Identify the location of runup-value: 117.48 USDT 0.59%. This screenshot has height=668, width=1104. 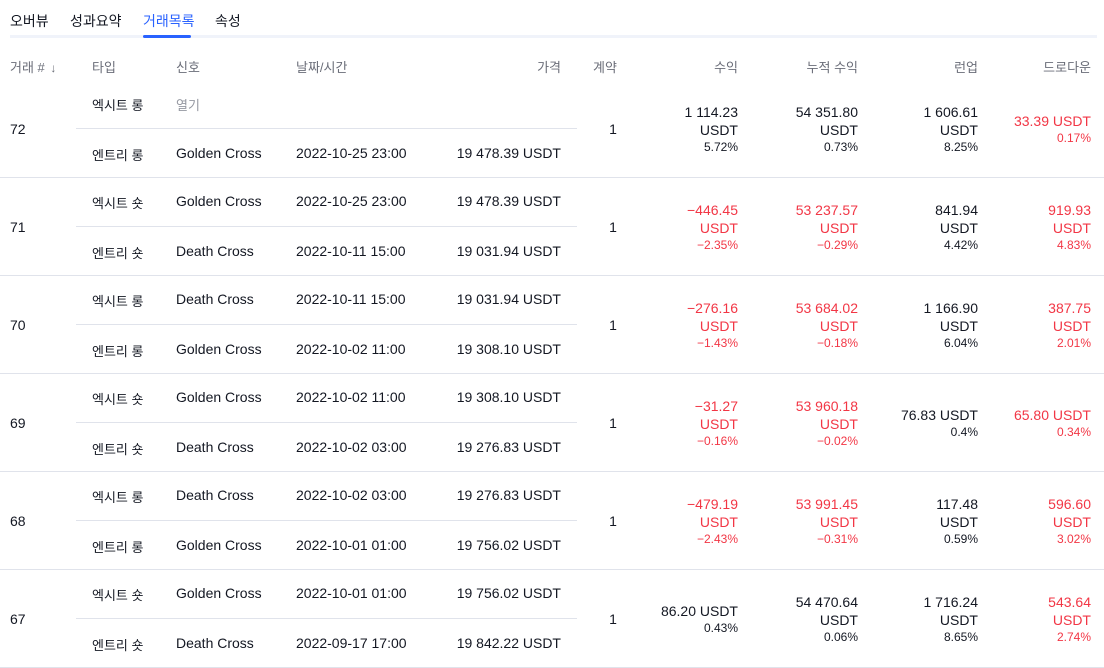
(957, 521).